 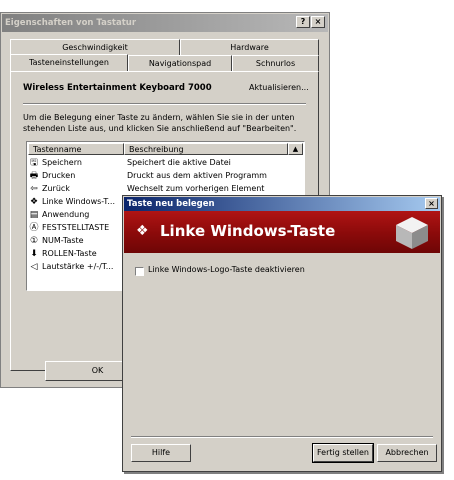 I want to click on list-item: ⬇ ROLLEN-Taste, so click(x=63, y=254).